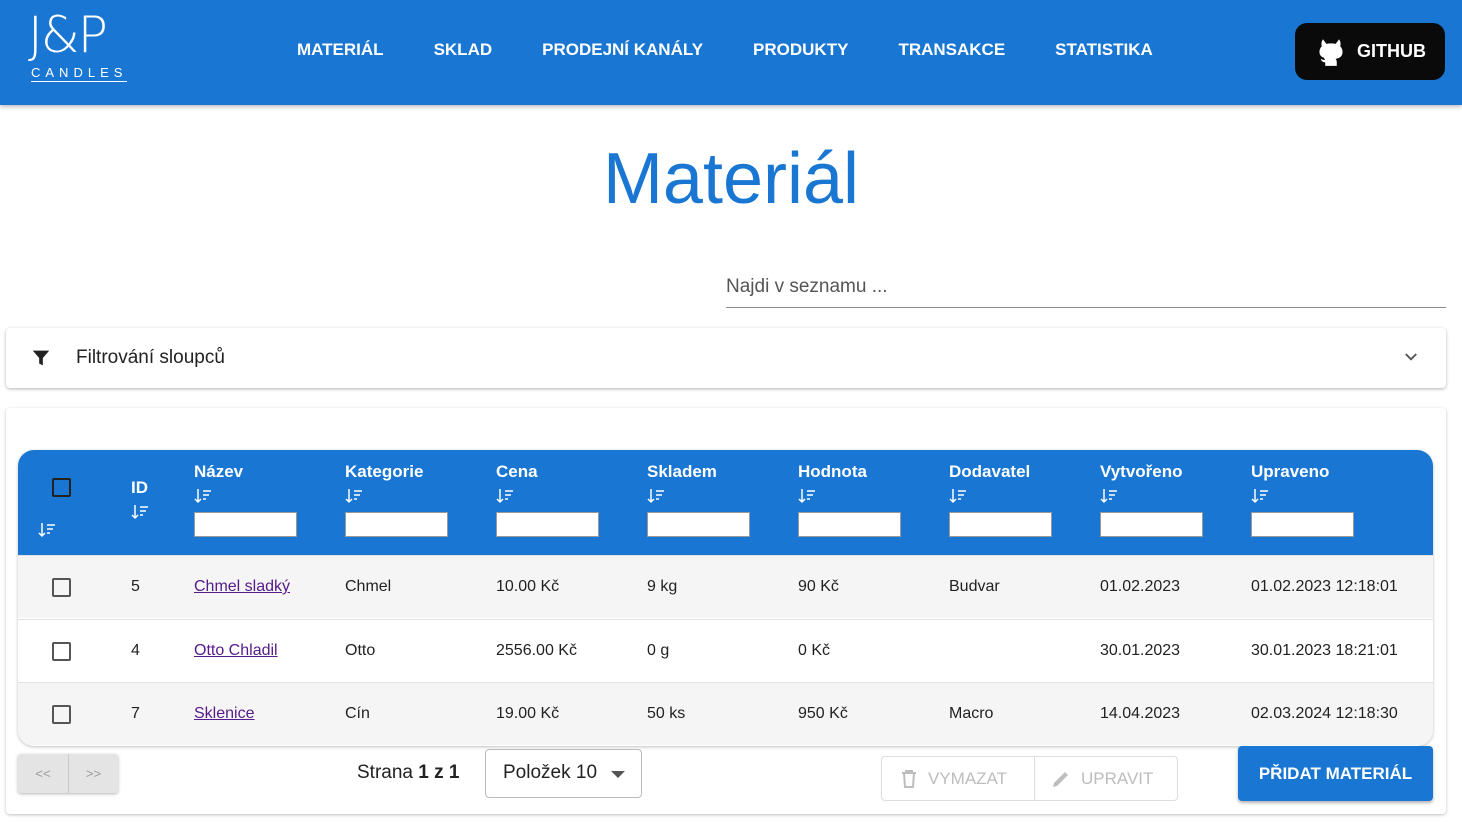 The image size is (1462, 827). I want to click on cell-updated: 30.01.2023 18:21:01, so click(1324, 650).